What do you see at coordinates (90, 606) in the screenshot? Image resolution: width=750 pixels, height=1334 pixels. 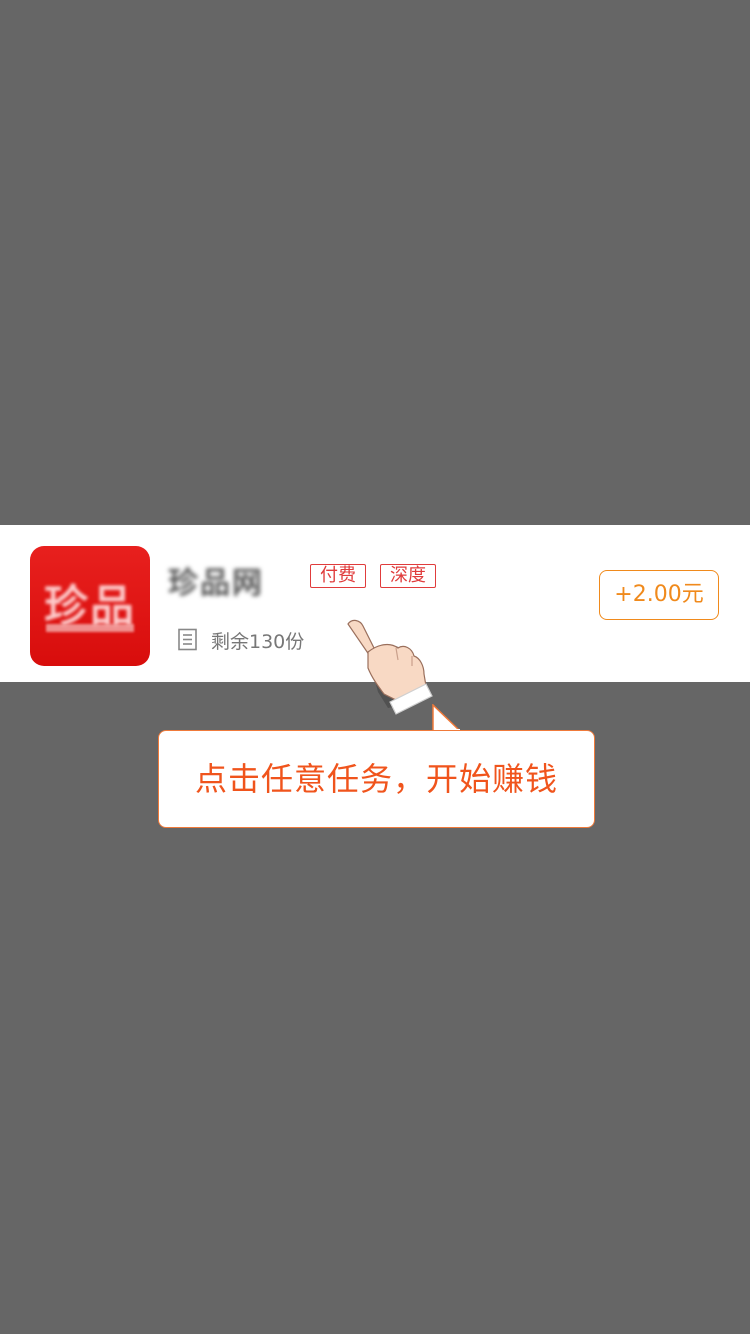 I see `app-icon: 珍品` at bounding box center [90, 606].